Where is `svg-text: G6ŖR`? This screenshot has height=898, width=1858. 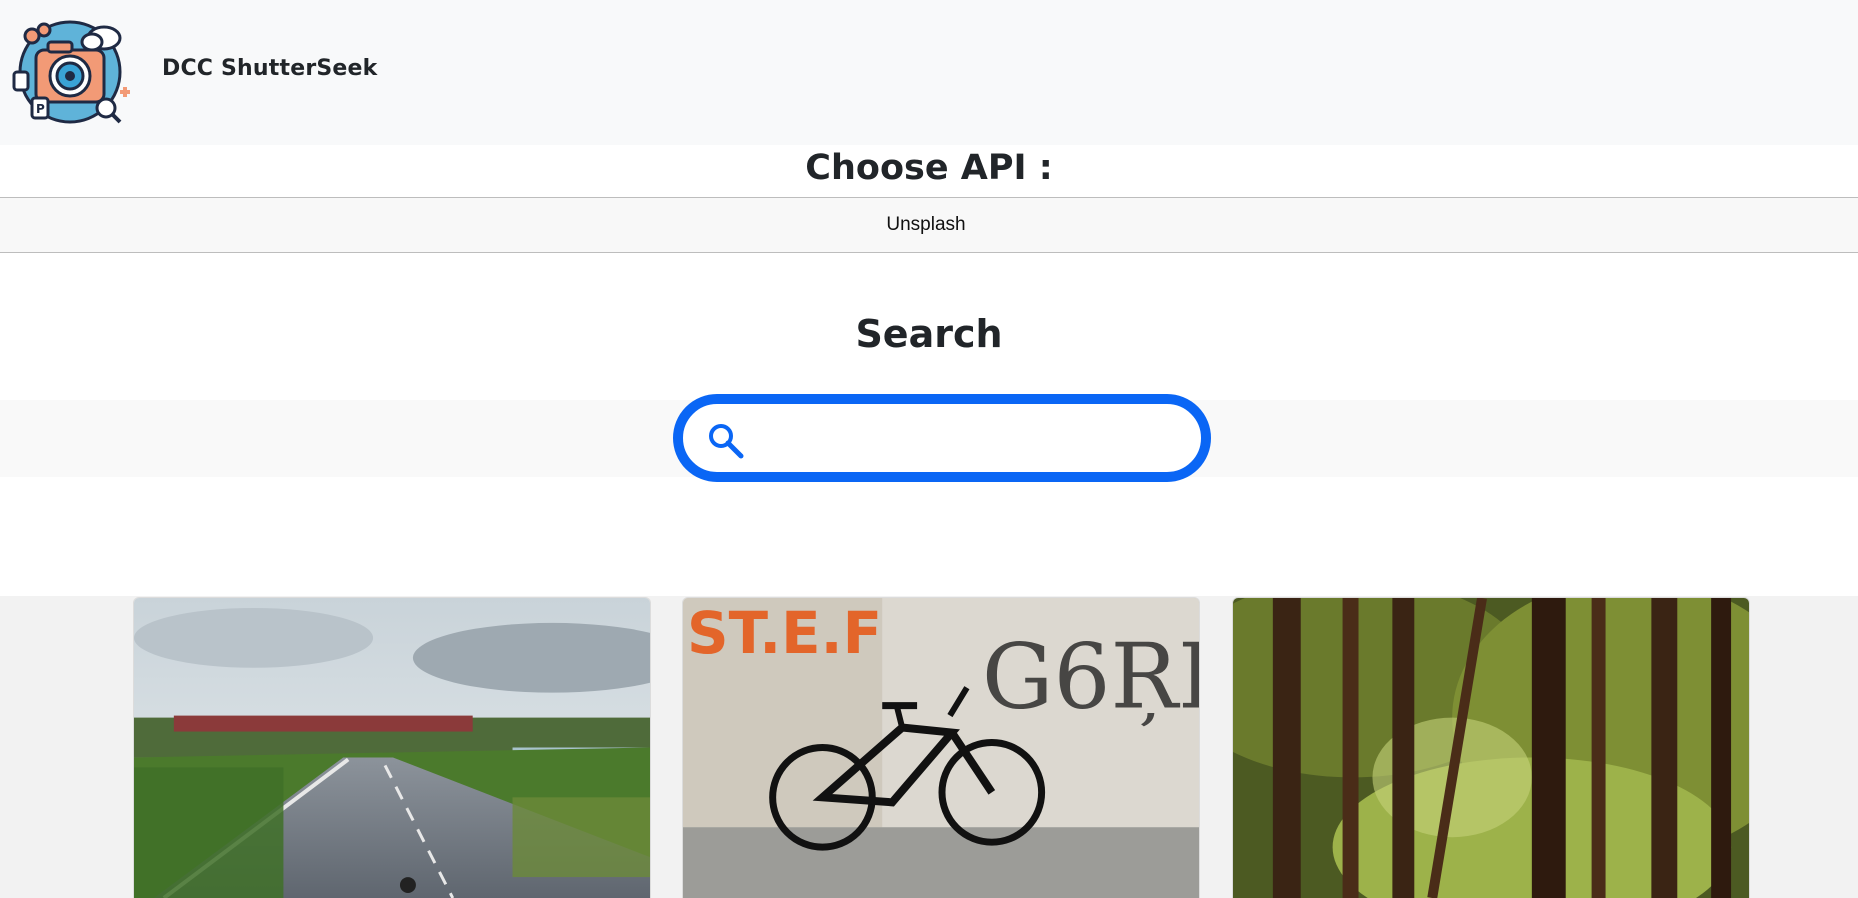 svg-text: G6ŖR is located at coordinates (1090, 678).